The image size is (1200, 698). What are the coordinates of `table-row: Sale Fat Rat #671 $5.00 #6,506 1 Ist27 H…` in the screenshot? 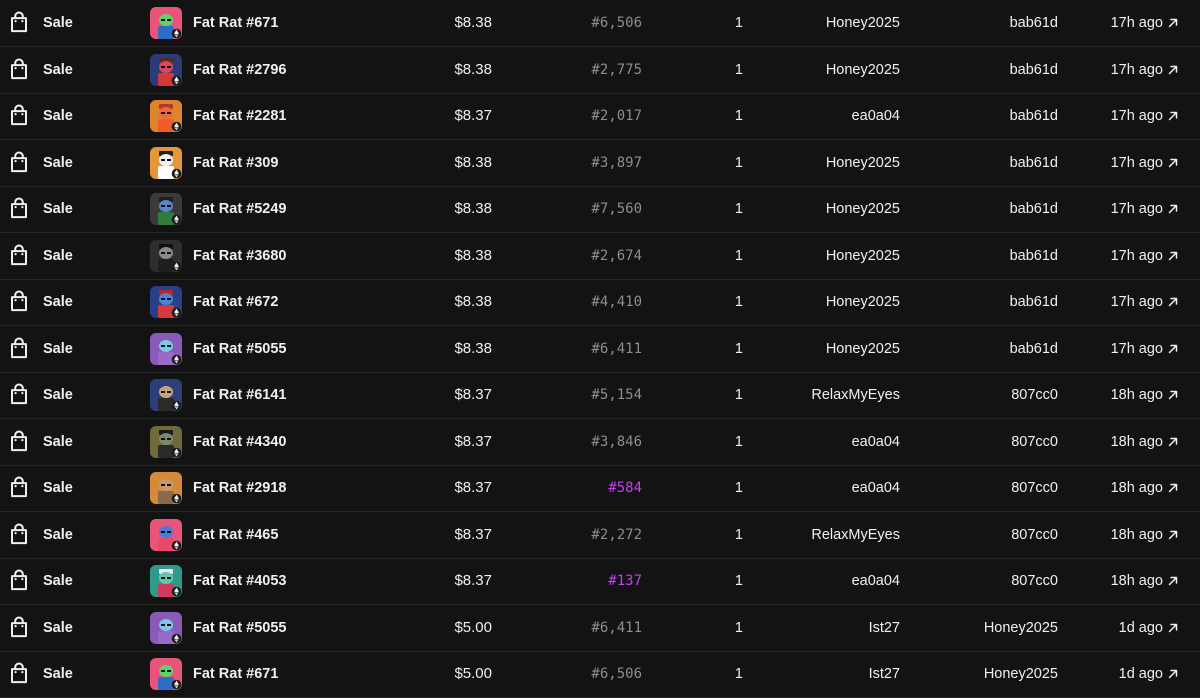 It's located at (600, 675).